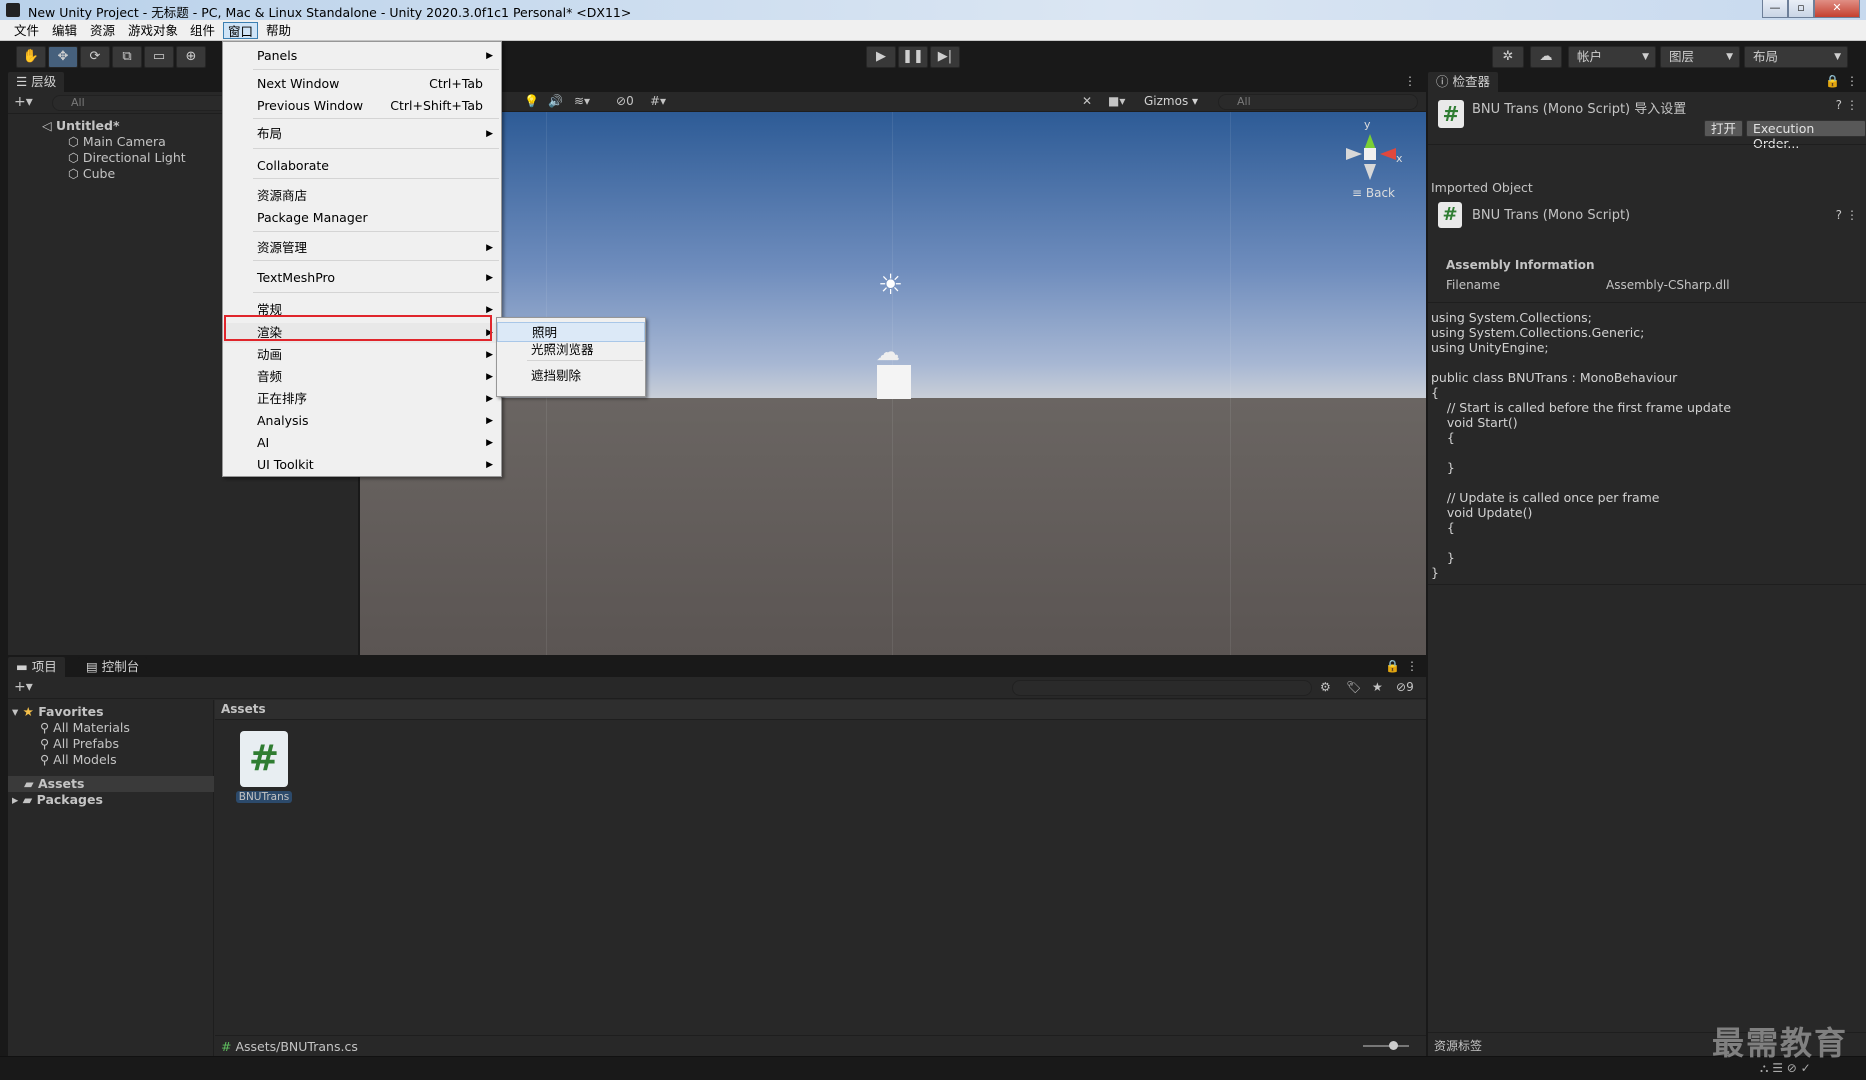 Image resolution: width=1866 pixels, height=1080 pixels. I want to click on window-menu-item: 音频 ▶, so click(362, 377).